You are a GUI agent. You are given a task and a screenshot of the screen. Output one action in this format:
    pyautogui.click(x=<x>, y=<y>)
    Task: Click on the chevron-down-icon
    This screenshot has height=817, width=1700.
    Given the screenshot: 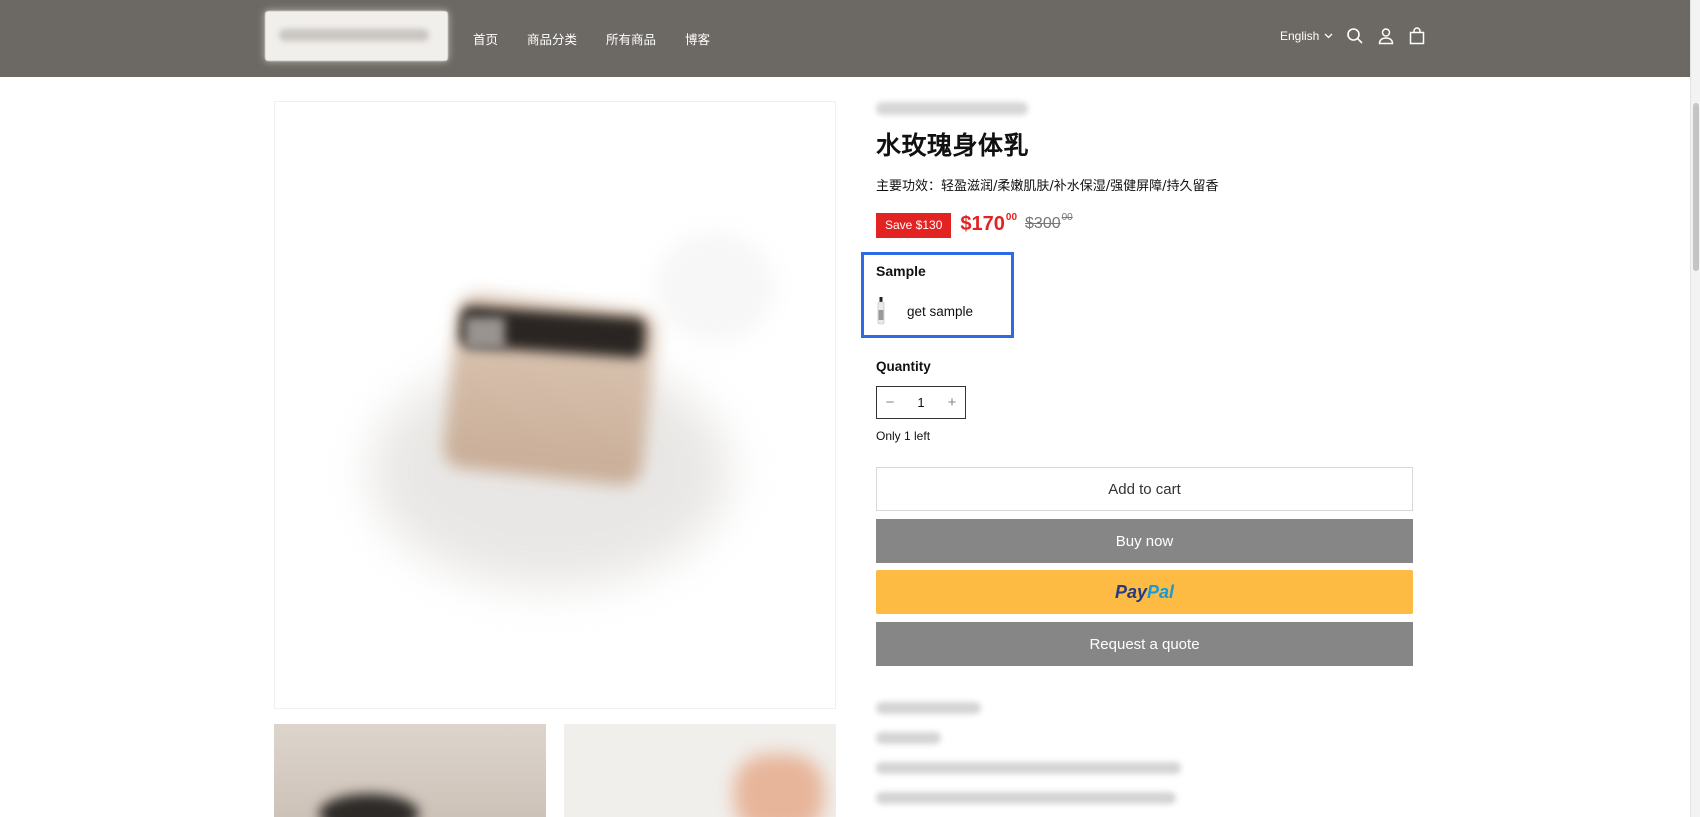 What is the action you would take?
    pyautogui.click(x=1328, y=36)
    